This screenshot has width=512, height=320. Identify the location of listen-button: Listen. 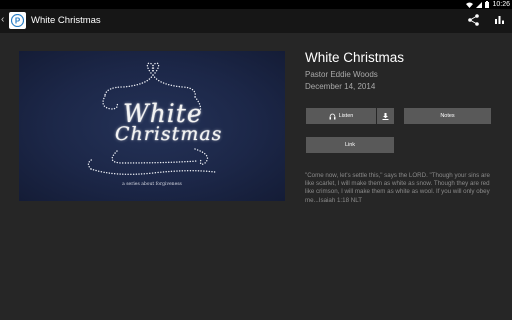
(341, 116).